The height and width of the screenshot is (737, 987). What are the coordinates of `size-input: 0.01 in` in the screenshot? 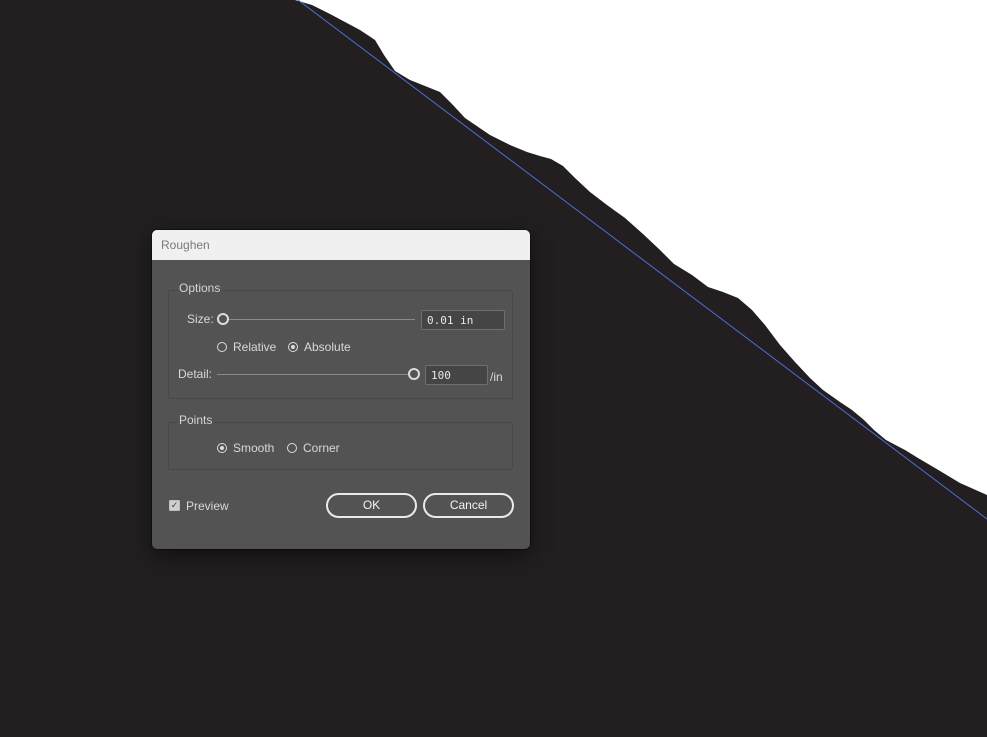 It's located at (463, 320).